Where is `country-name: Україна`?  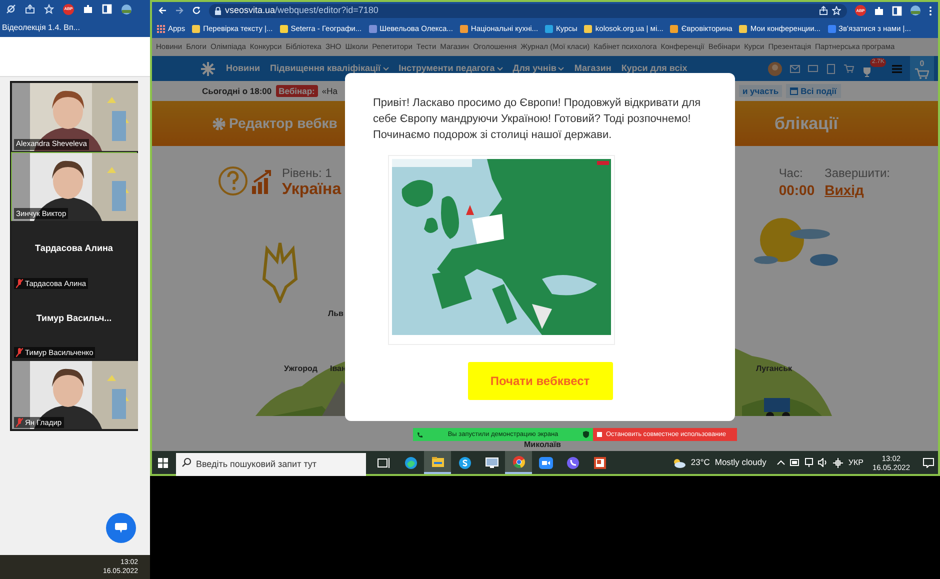
country-name: Україна is located at coordinates (312, 190).